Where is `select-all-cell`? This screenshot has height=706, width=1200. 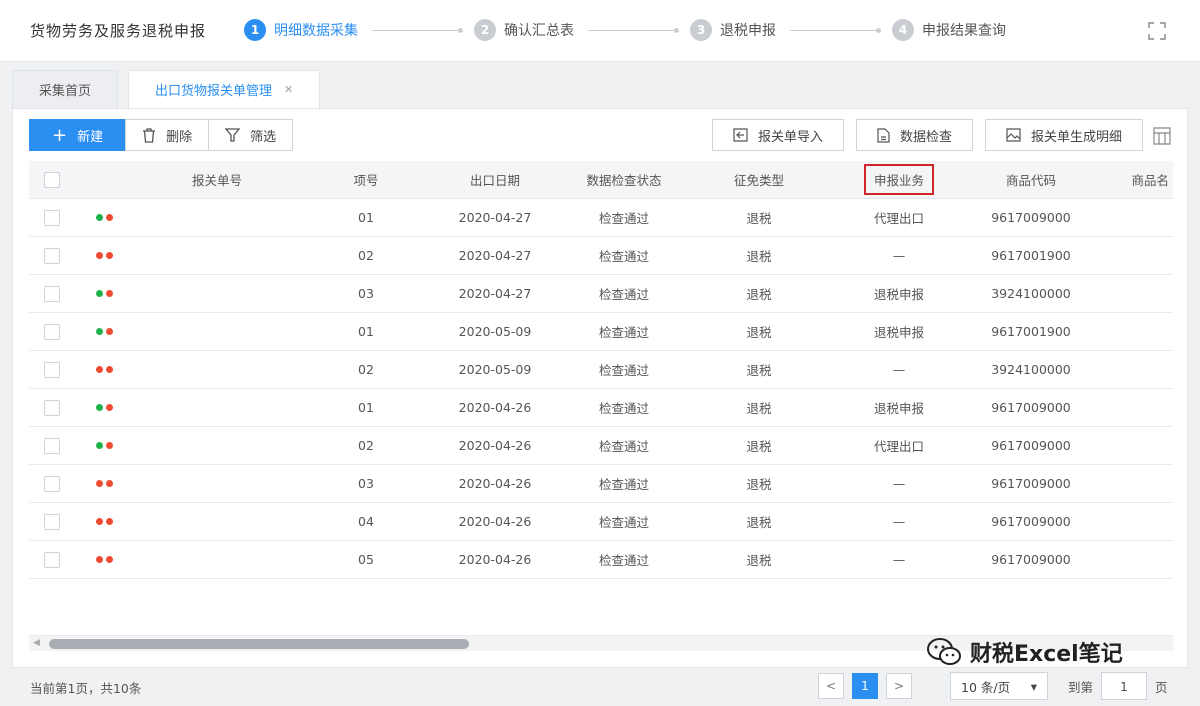 select-all-cell is located at coordinates (52, 179).